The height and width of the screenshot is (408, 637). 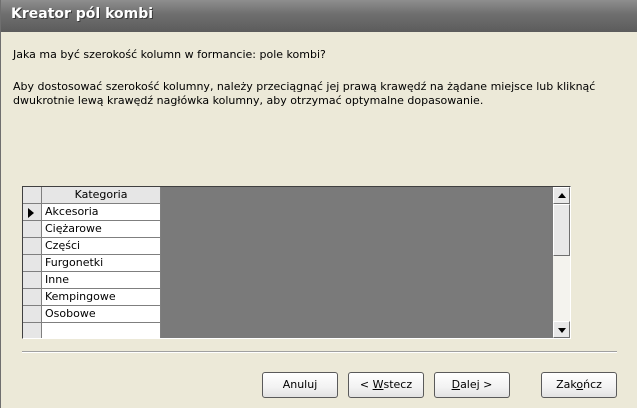 What do you see at coordinates (101, 330) in the screenshot?
I see `table-cell` at bounding box center [101, 330].